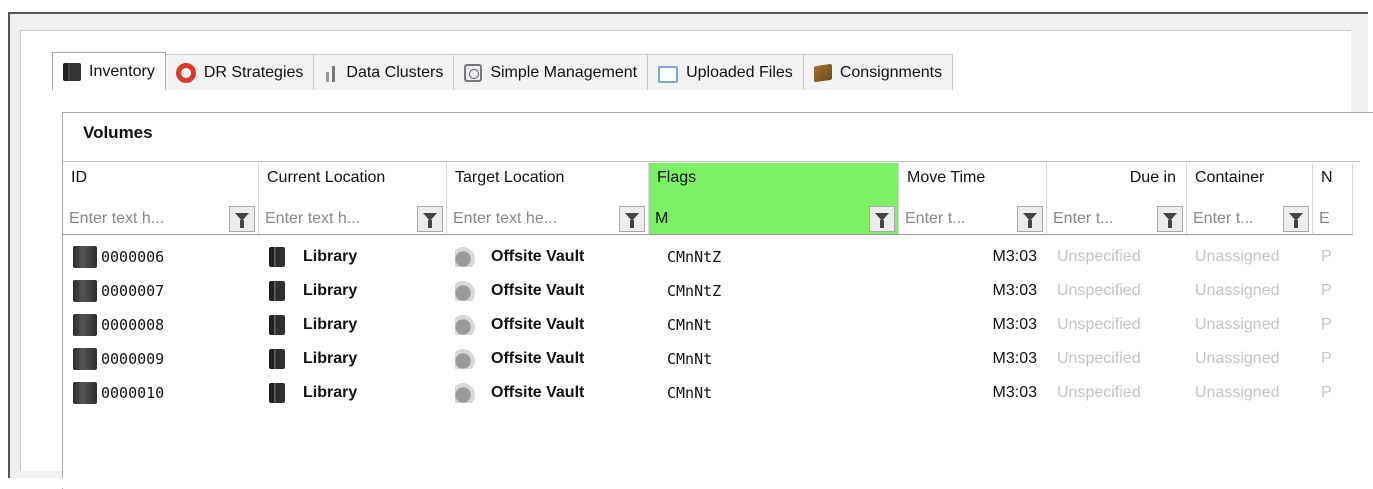 Image resolution: width=1373 pixels, height=489 pixels. What do you see at coordinates (774, 183) in the screenshot?
I see `column-header-flags: Flags` at bounding box center [774, 183].